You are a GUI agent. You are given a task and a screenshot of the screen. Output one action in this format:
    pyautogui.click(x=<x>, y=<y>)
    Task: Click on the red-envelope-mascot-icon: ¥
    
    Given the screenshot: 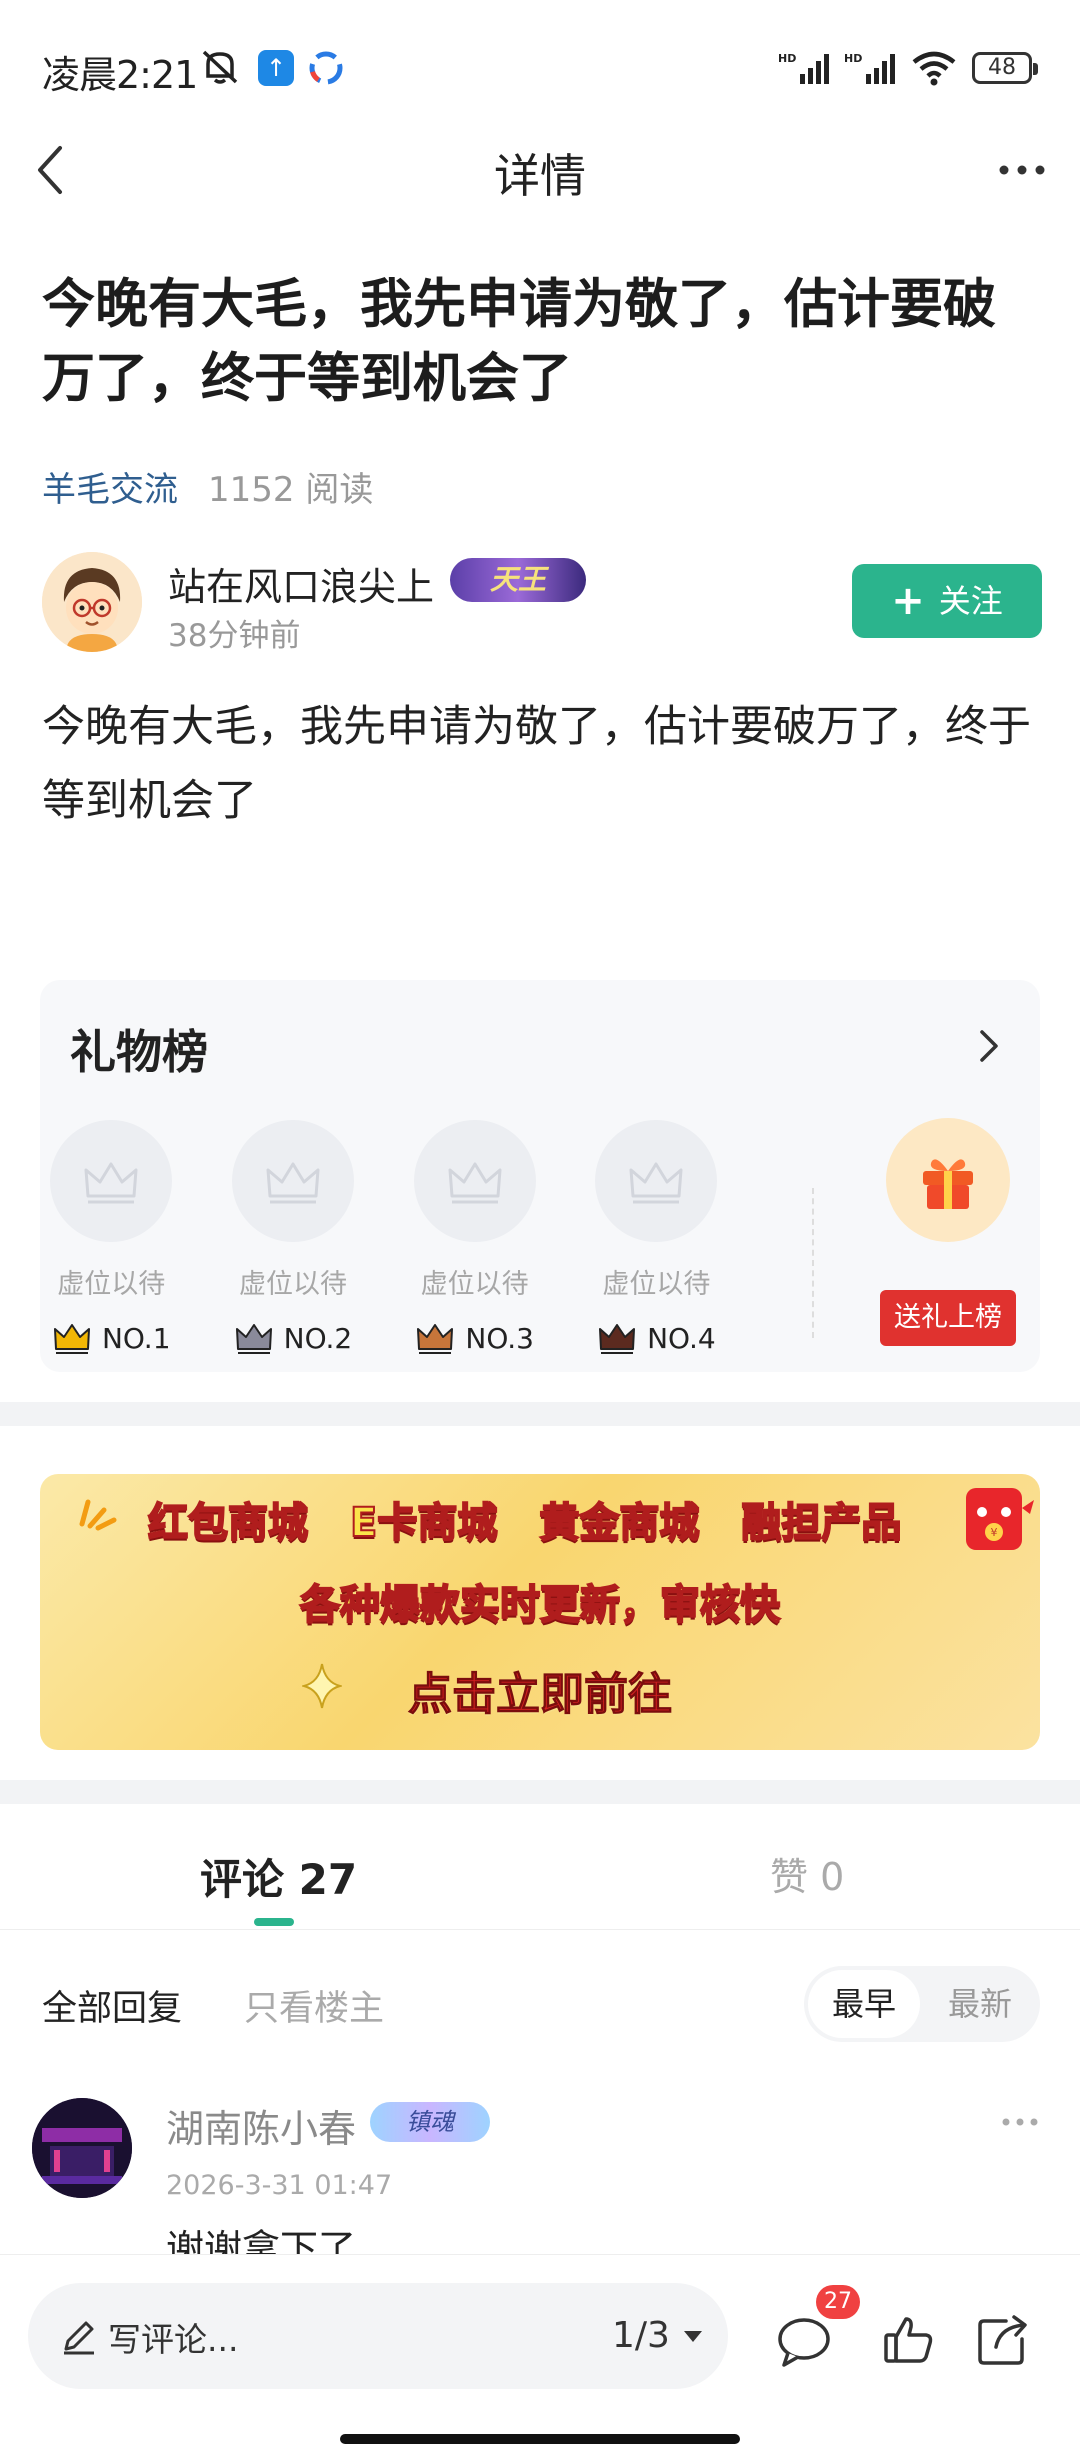 What is the action you would take?
    pyautogui.click(x=1000, y=1519)
    